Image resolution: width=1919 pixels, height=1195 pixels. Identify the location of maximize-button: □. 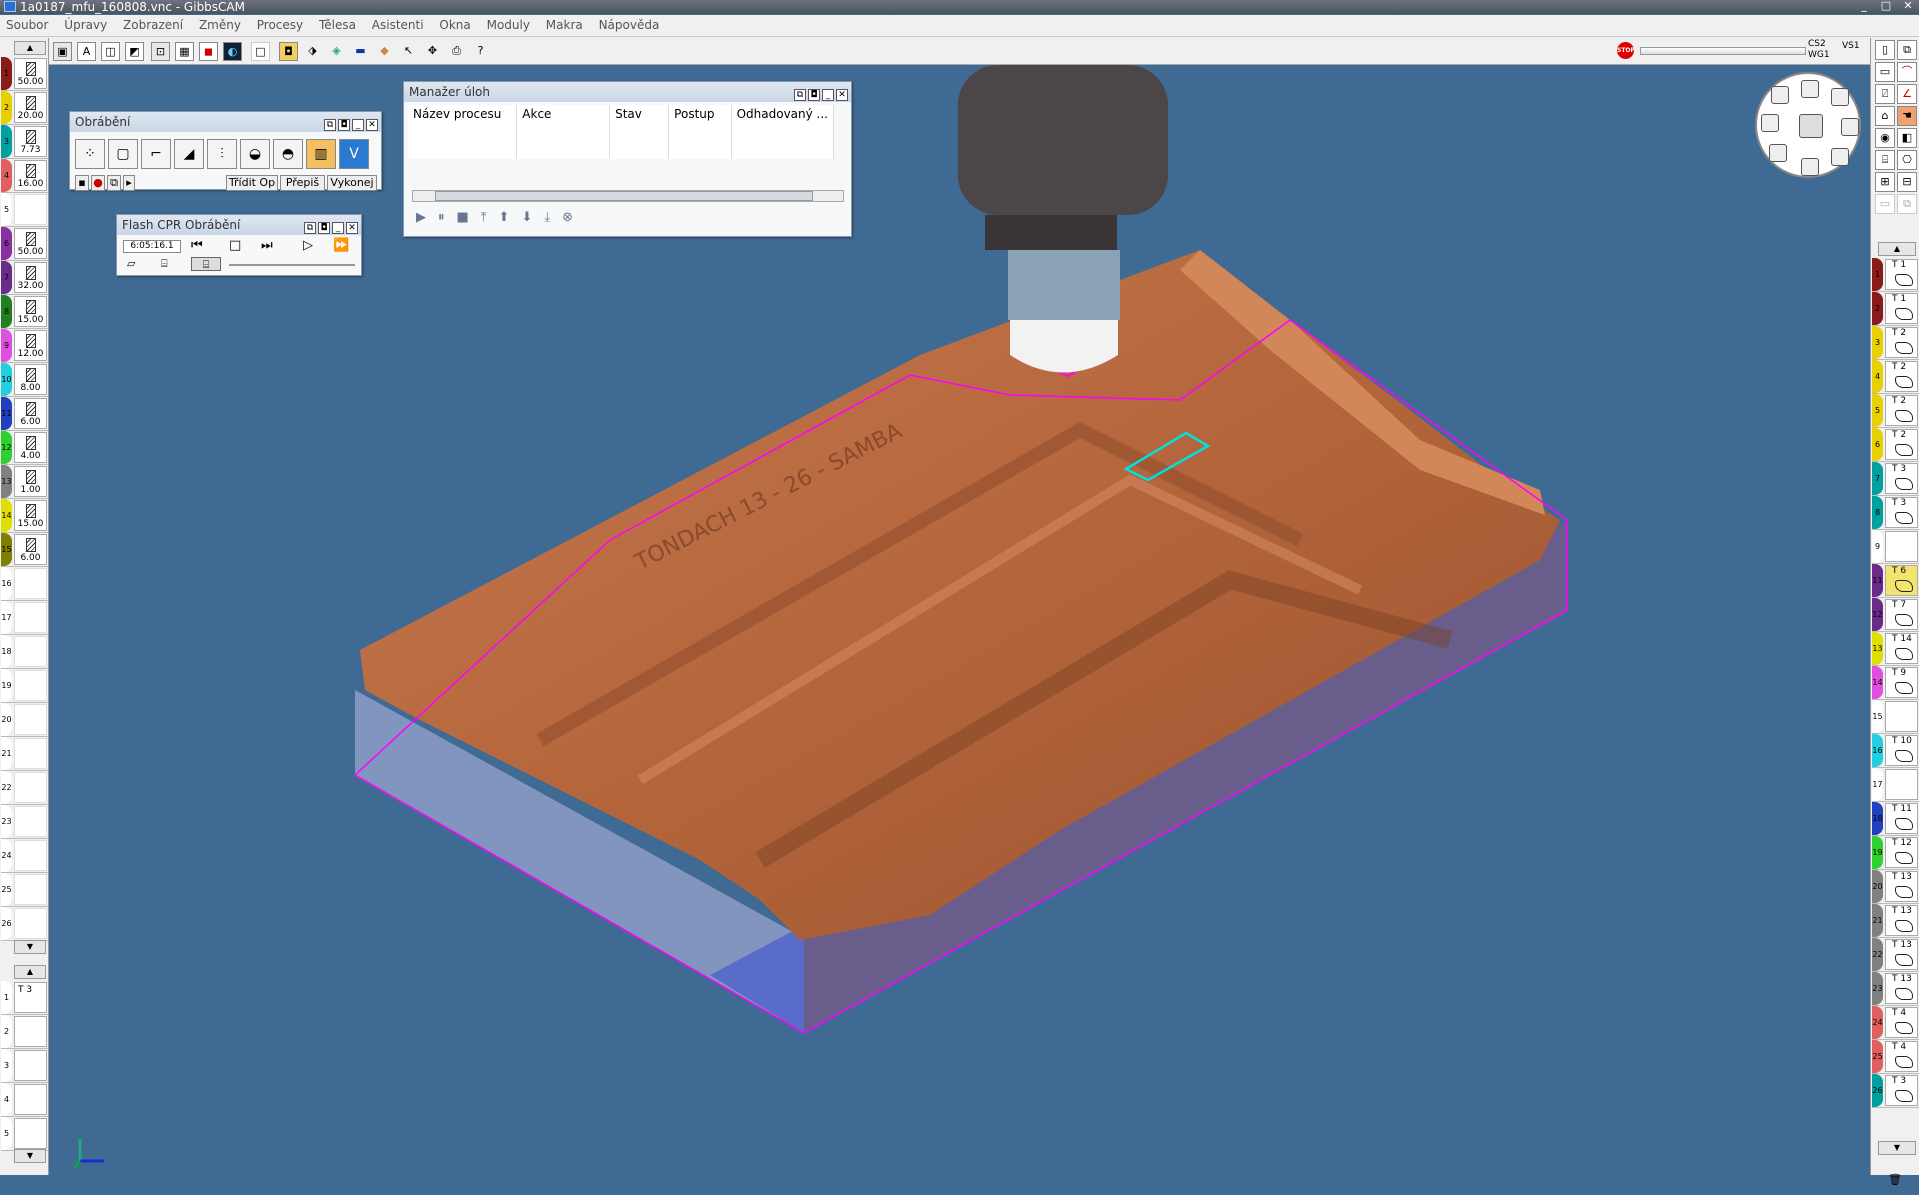
(1886, 7).